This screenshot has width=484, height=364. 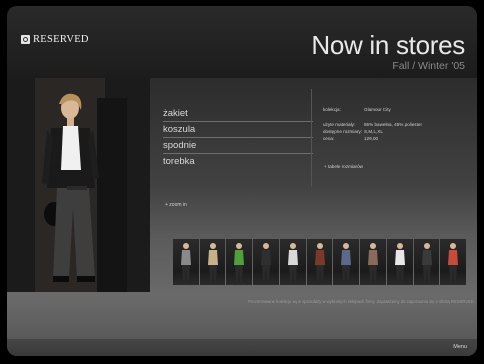 I want to click on garment-menu: żakiet koszula spodnie torebka, so click(x=238, y=137).